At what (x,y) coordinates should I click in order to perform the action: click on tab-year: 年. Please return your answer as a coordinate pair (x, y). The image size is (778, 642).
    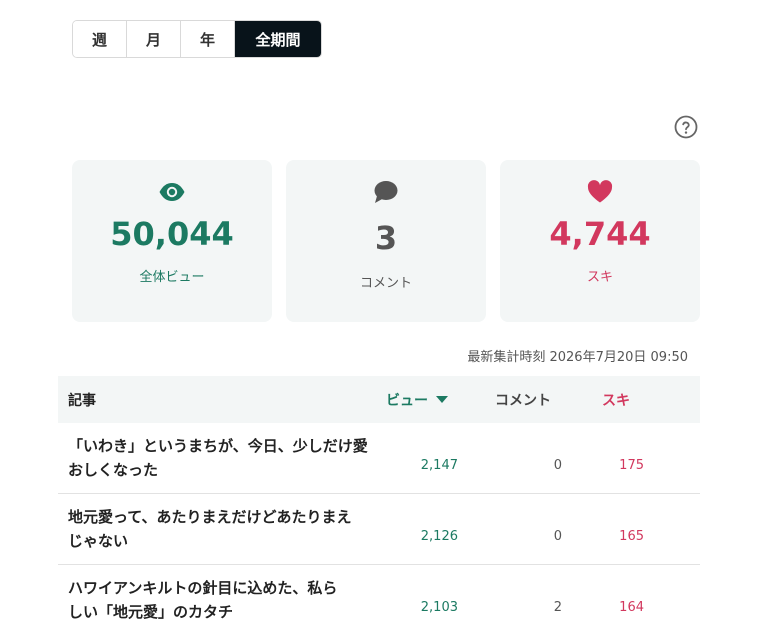
    Looking at the image, I should click on (208, 39).